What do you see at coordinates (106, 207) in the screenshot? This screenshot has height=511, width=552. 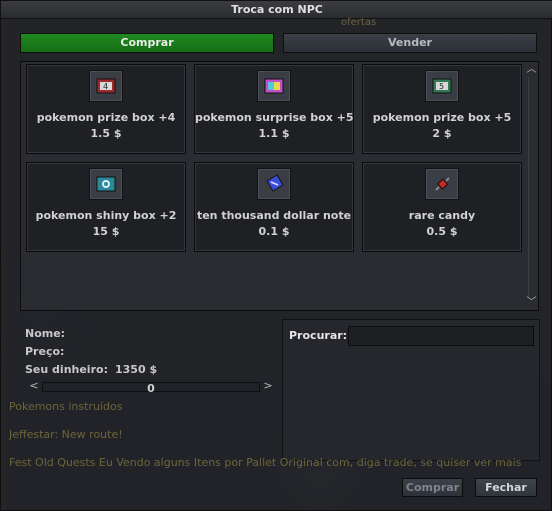 I see `item-card: pokemon shiny box +2 15 $` at bounding box center [106, 207].